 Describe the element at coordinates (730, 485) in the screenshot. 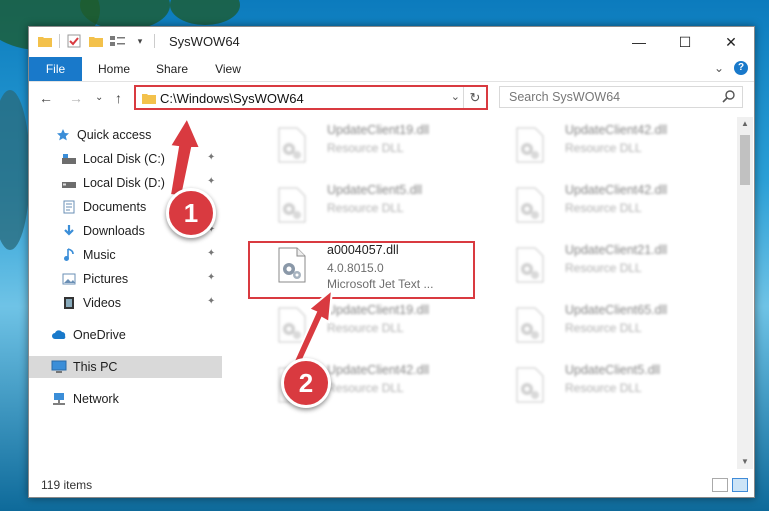

I see `view-toggle` at that location.